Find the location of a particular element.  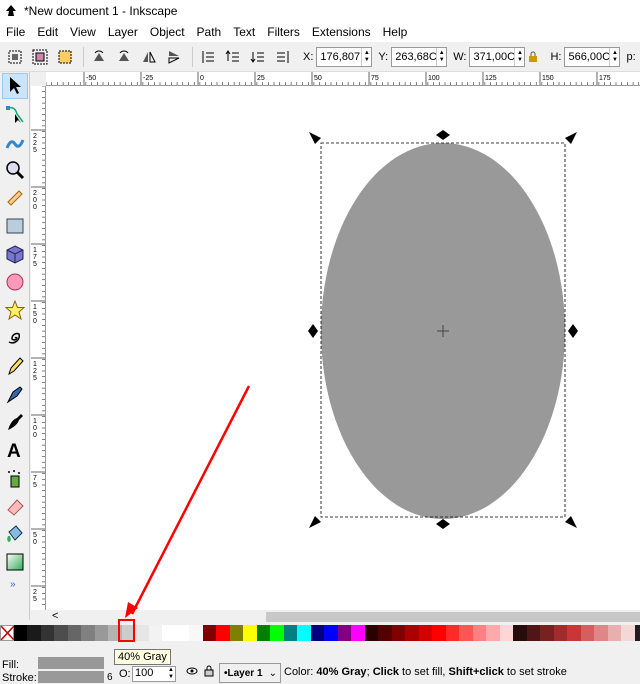

rotate-ccw-button is located at coordinates (99, 57).